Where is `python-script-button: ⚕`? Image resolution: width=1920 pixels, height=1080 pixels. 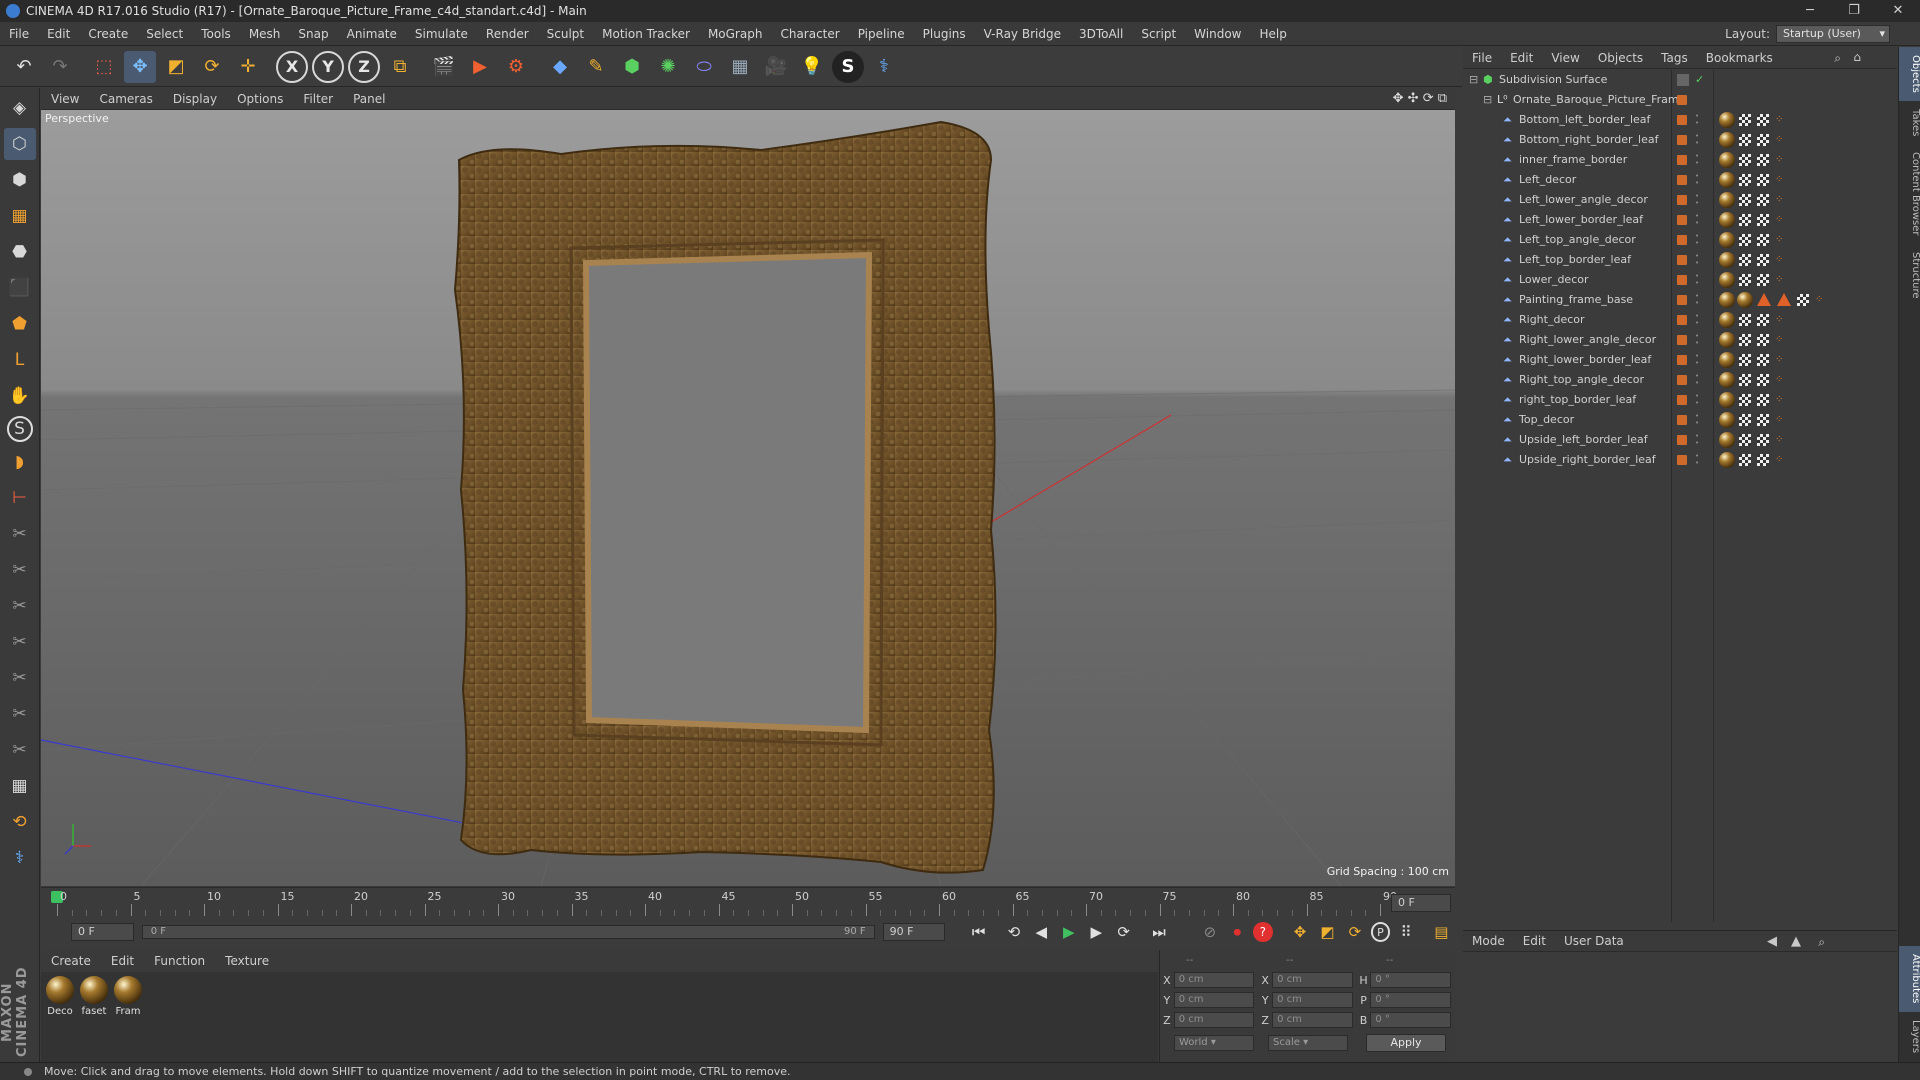 python-script-button: ⚕ is located at coordinates (20, 858).